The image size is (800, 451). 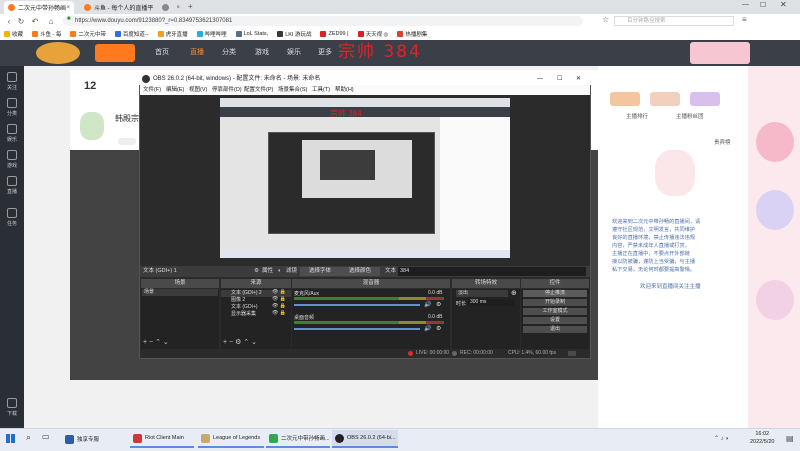 What do you see at coordinates (762, 438) in the screenshot?
I see `clock: 16:02 2022/5/20` at bounding box center [762, 438].